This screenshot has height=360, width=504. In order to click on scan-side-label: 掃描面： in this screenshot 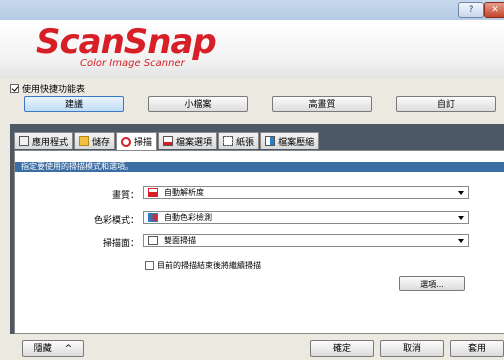, I will do `click(120, 244)`.